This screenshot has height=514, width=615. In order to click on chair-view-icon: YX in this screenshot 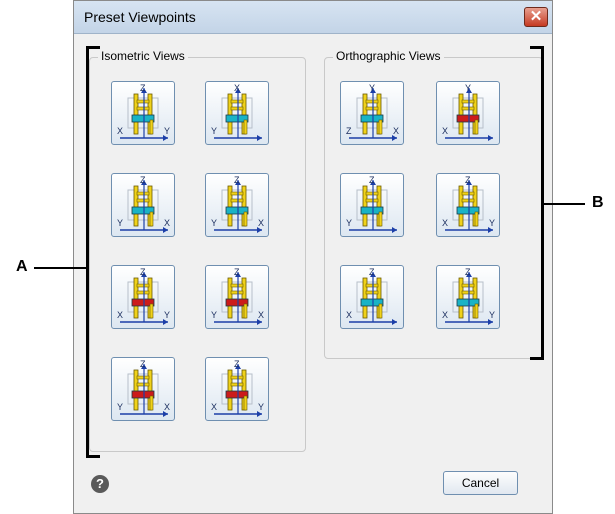, I will do `click(467, 112)`.